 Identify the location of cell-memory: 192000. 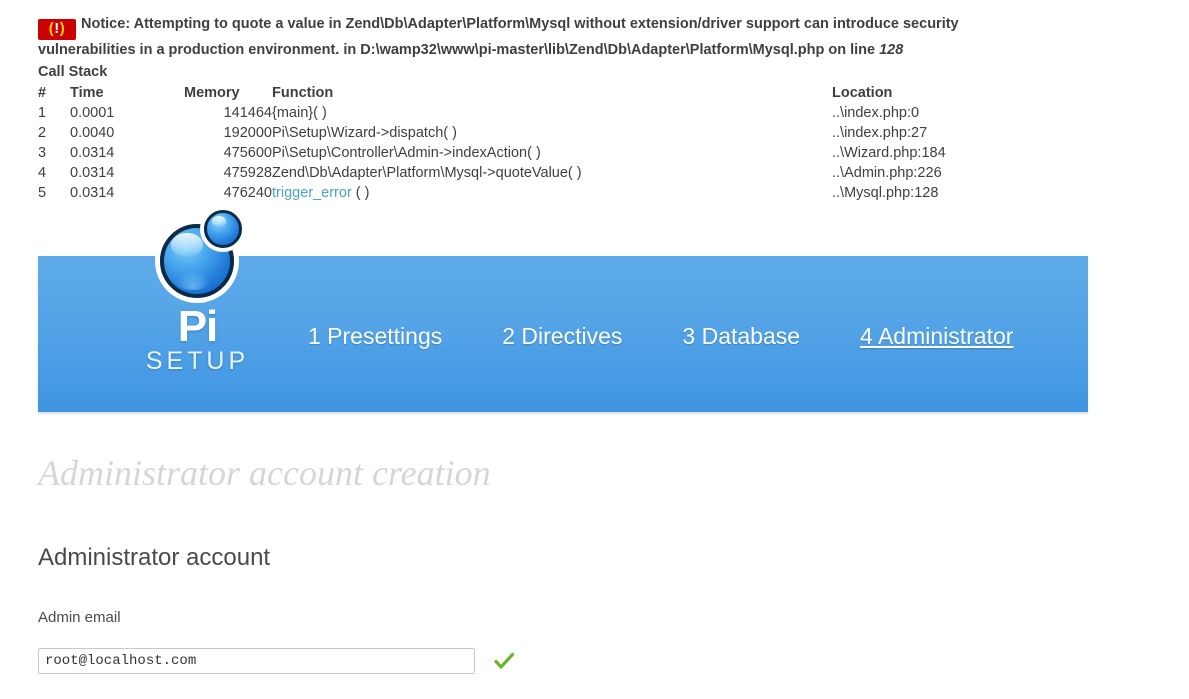
(247, 133).